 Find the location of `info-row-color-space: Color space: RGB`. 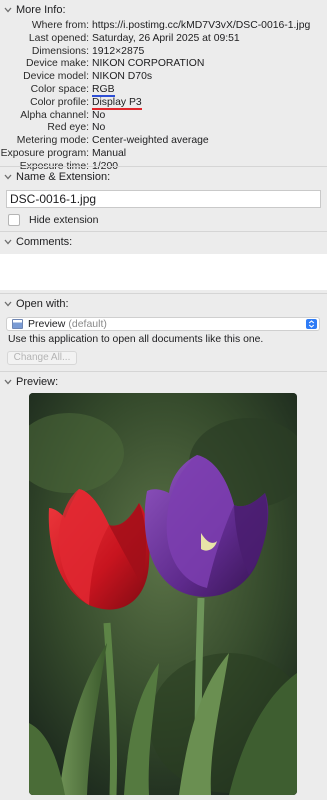

info-row-color-space: Color space: RGB is located at coordinates (163, 90).